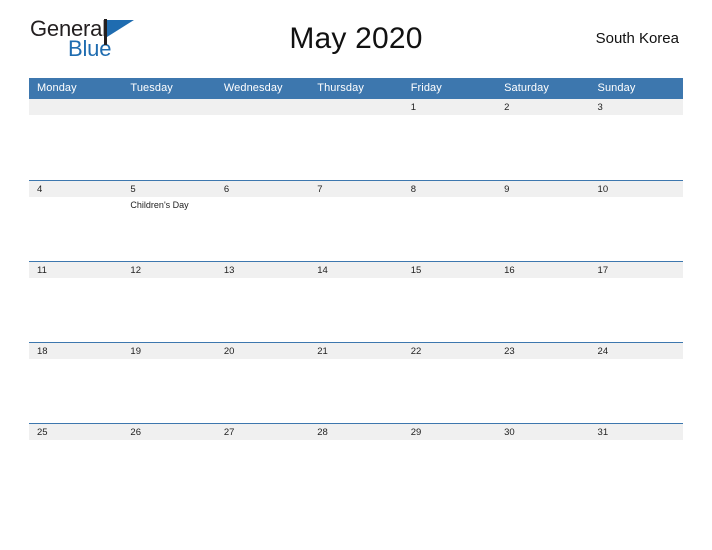 Image resolution: width=712 pixels, height=550 pixels. I want to click on calendar-week-row: 1 2 3, so click(356, 139).